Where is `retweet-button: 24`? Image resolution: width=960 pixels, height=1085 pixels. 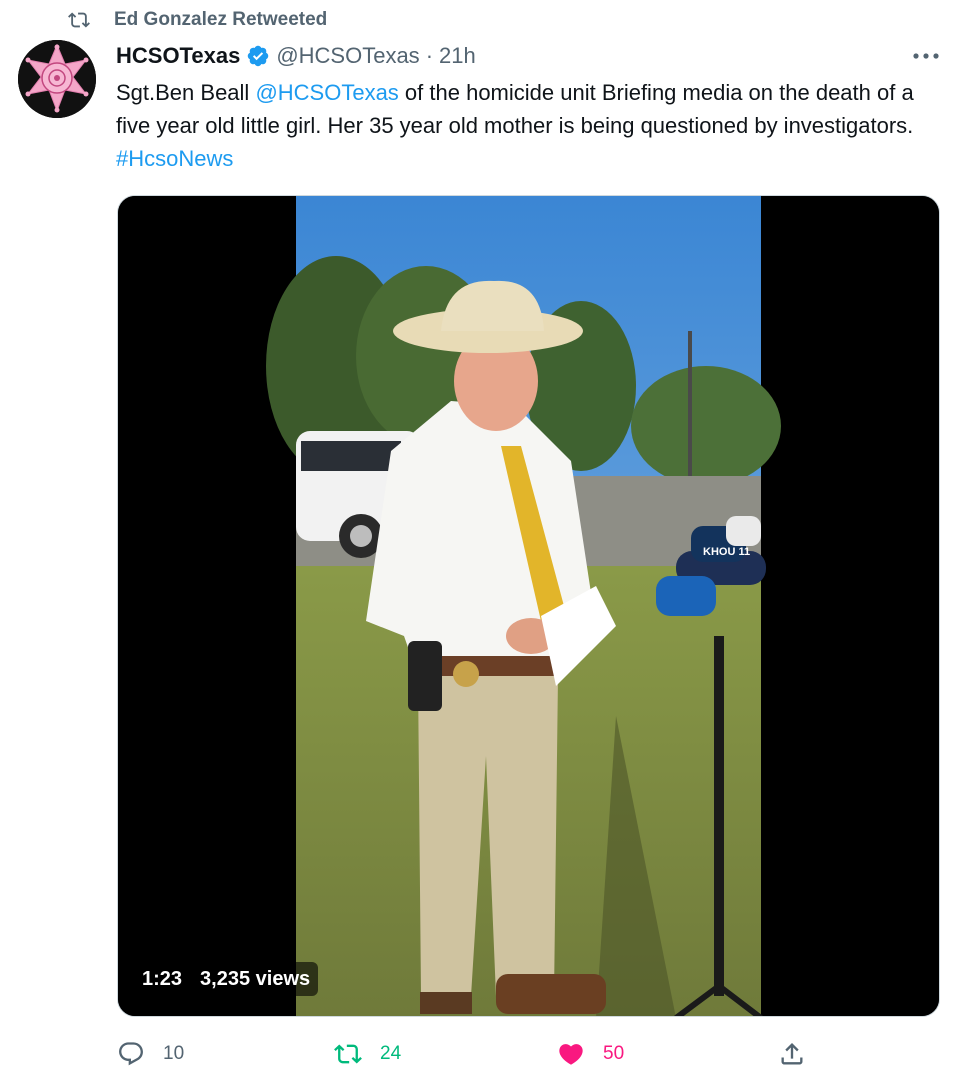 retweet-button: 24 is located at coordinates (367, 1054).